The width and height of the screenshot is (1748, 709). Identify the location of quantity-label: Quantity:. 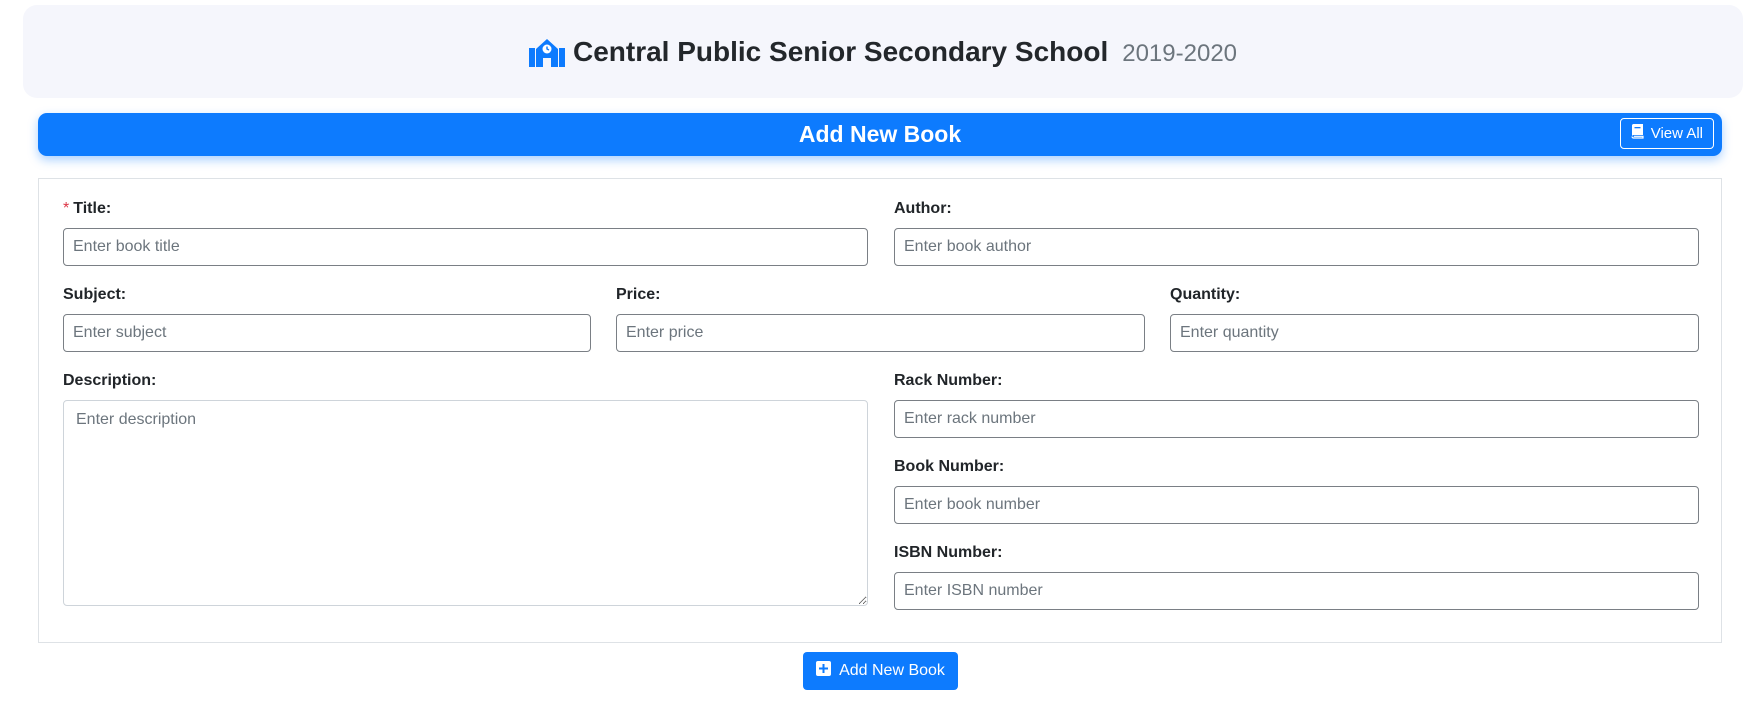
(1205, 294).